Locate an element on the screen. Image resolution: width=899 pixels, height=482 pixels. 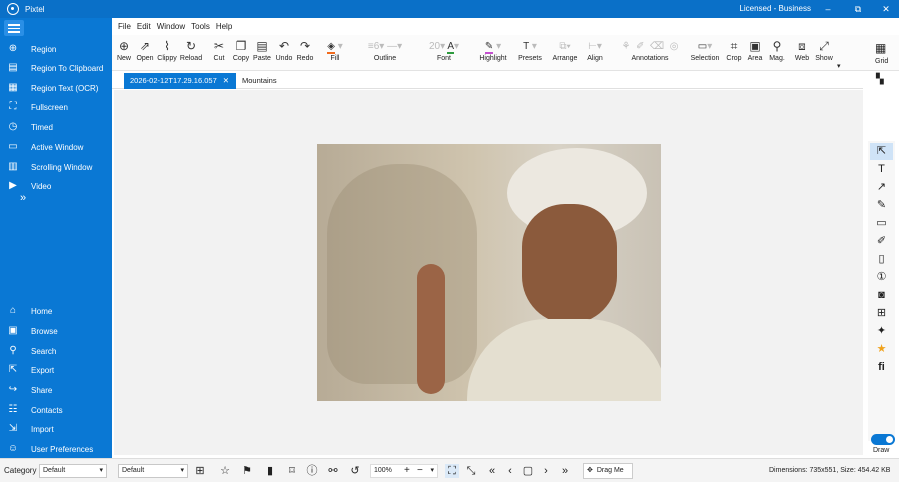
drag-me-button: ✥ Drag Me is located at coordinates (608, 471).